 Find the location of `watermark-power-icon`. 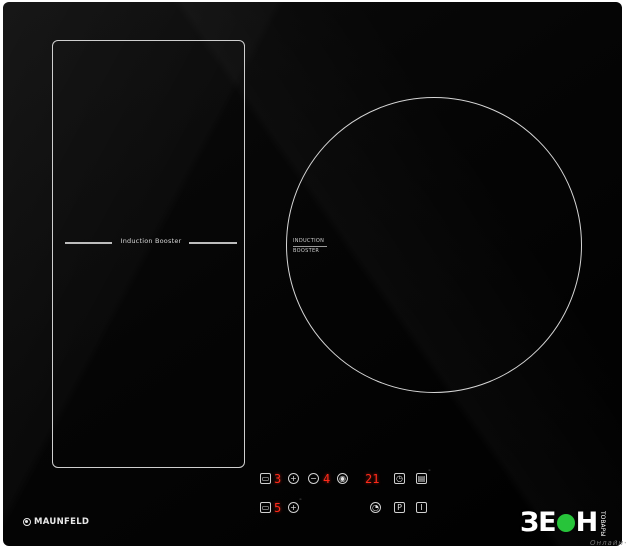

watermark-power-icon is located at coordinates (565, 523).